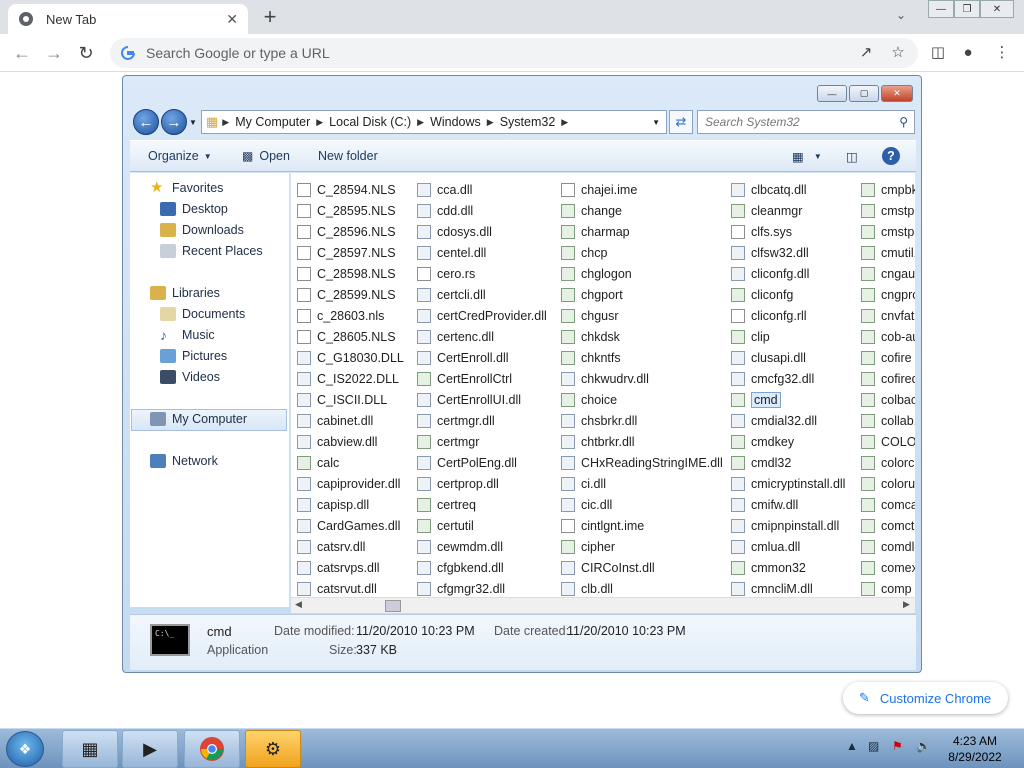  What do you see at coordinates (898, 52) in the screenshot?
I see `star-icon: ☆` at bounding box center [898, 52].